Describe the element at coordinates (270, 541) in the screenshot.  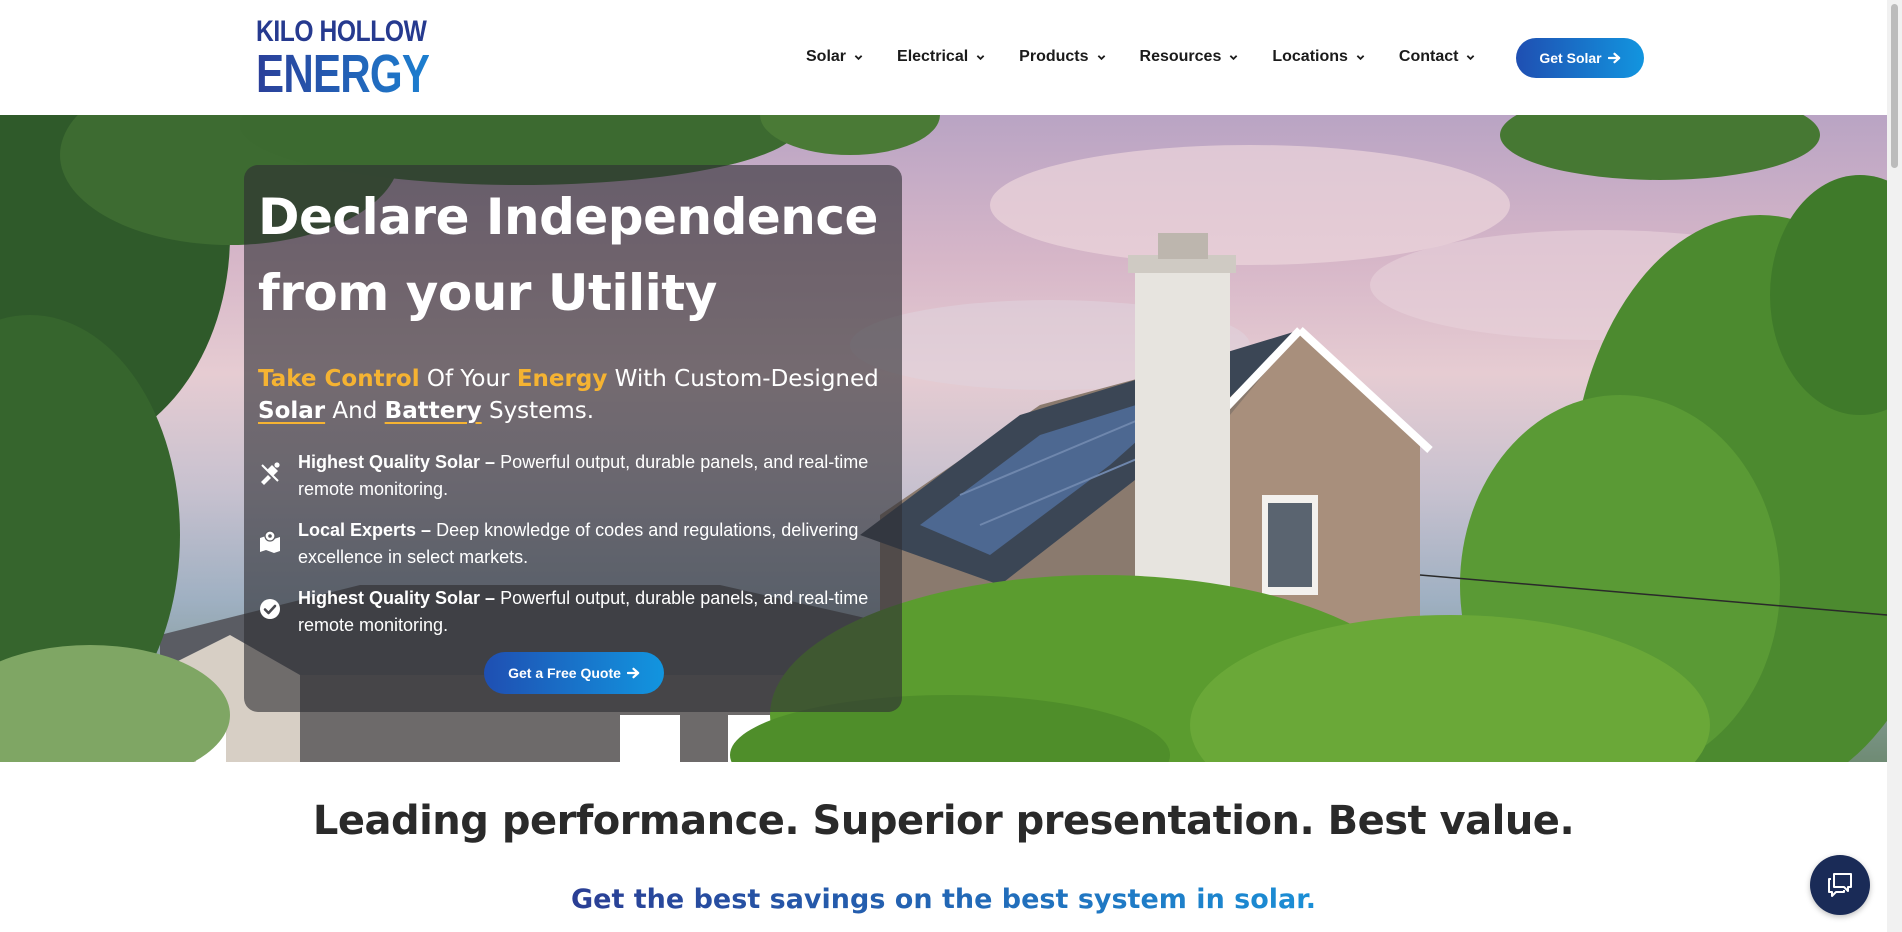
I see `map-location-icon` at that location.